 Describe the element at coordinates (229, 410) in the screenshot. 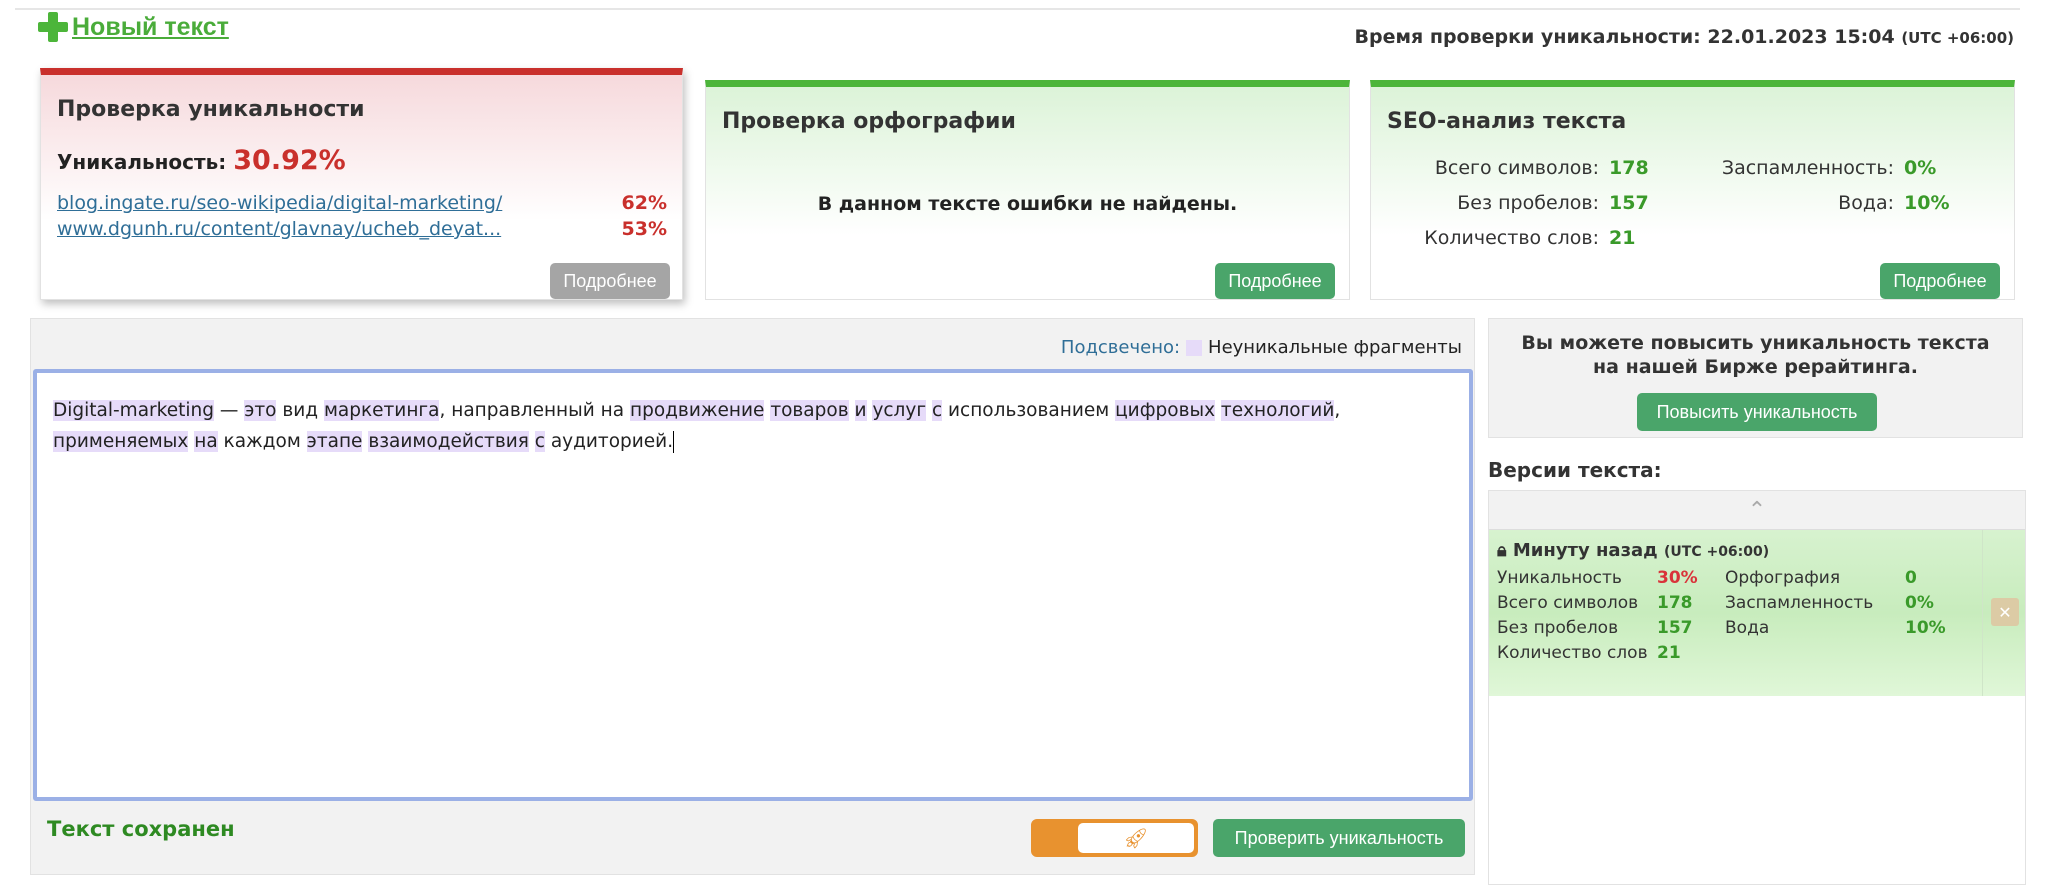

I see `text-fragment: —` at that location.